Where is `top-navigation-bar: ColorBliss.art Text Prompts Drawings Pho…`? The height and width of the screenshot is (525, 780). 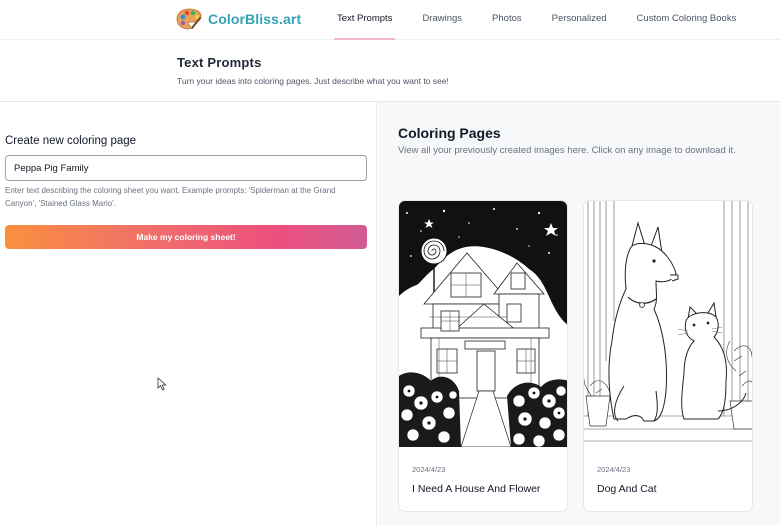 top-navigation-bar: ColorBliss.art Text Prompts Drawings Pho… is located at coordinates (390, 20).